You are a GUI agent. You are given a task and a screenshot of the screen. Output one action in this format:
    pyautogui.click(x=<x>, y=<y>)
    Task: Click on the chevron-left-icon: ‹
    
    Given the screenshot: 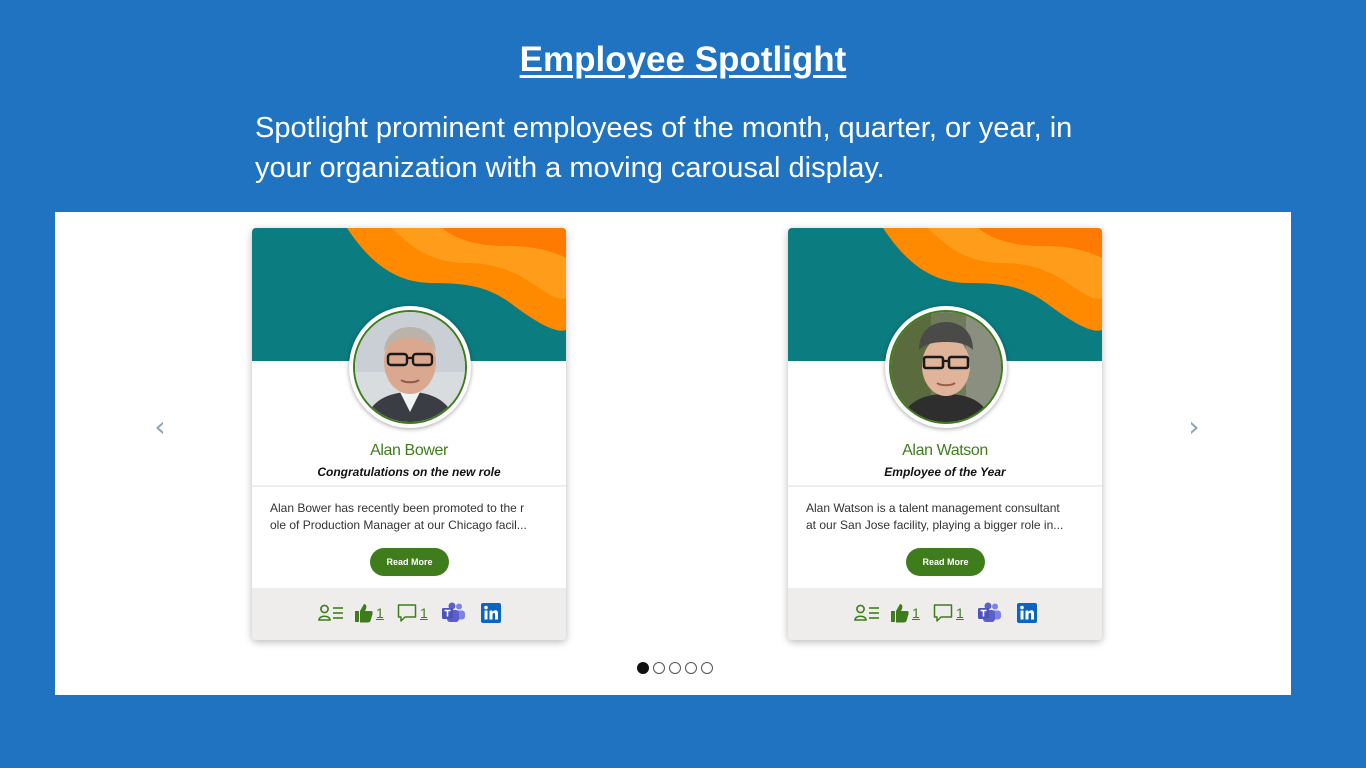 What is the action you would take?
    pyautogui.click(x=160, y=427)
    